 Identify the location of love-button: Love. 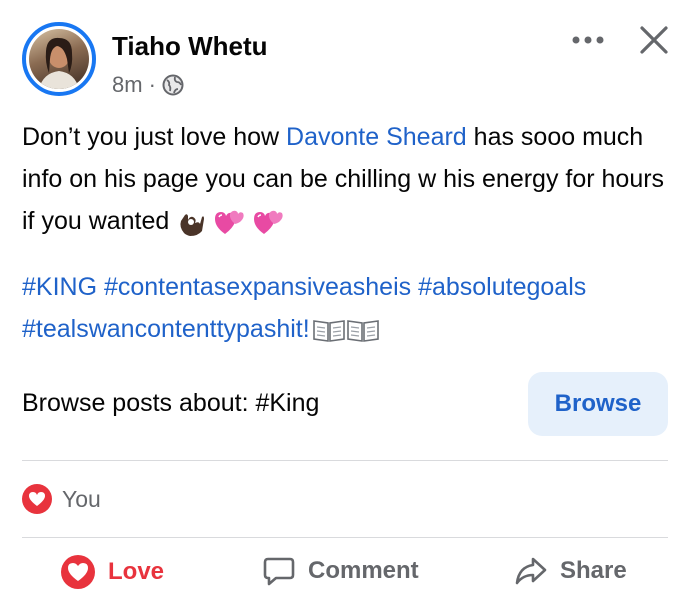
(112, 572).